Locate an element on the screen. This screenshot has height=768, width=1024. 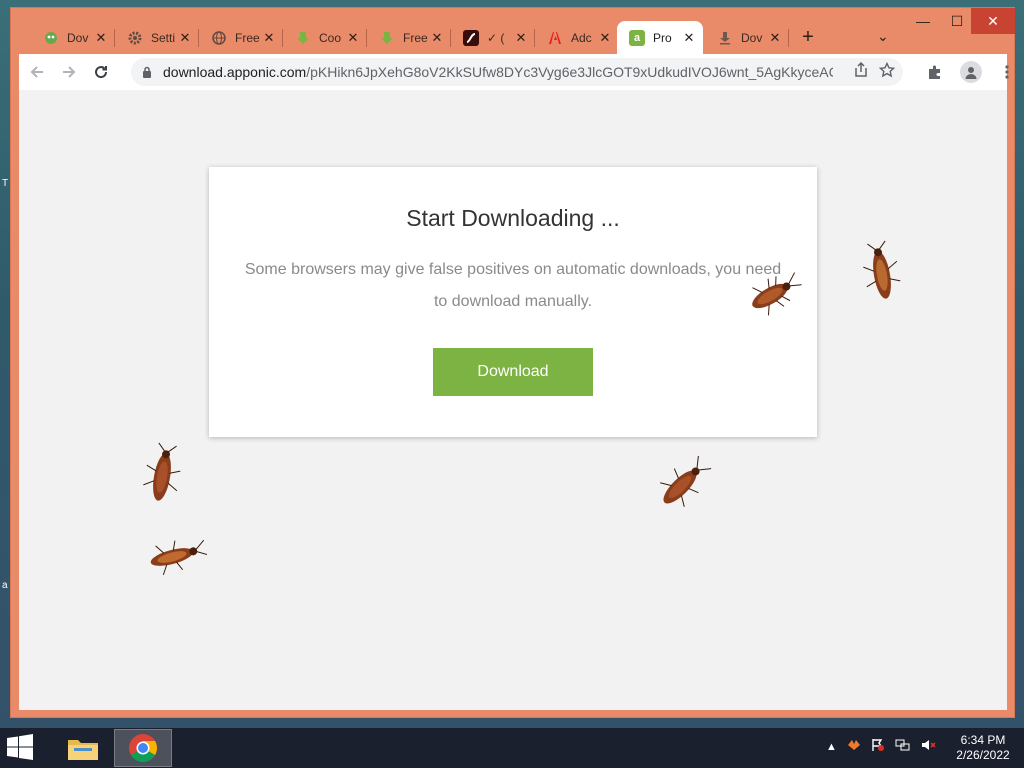
chrome-taskbar-button is located at coordinates (143, 748).